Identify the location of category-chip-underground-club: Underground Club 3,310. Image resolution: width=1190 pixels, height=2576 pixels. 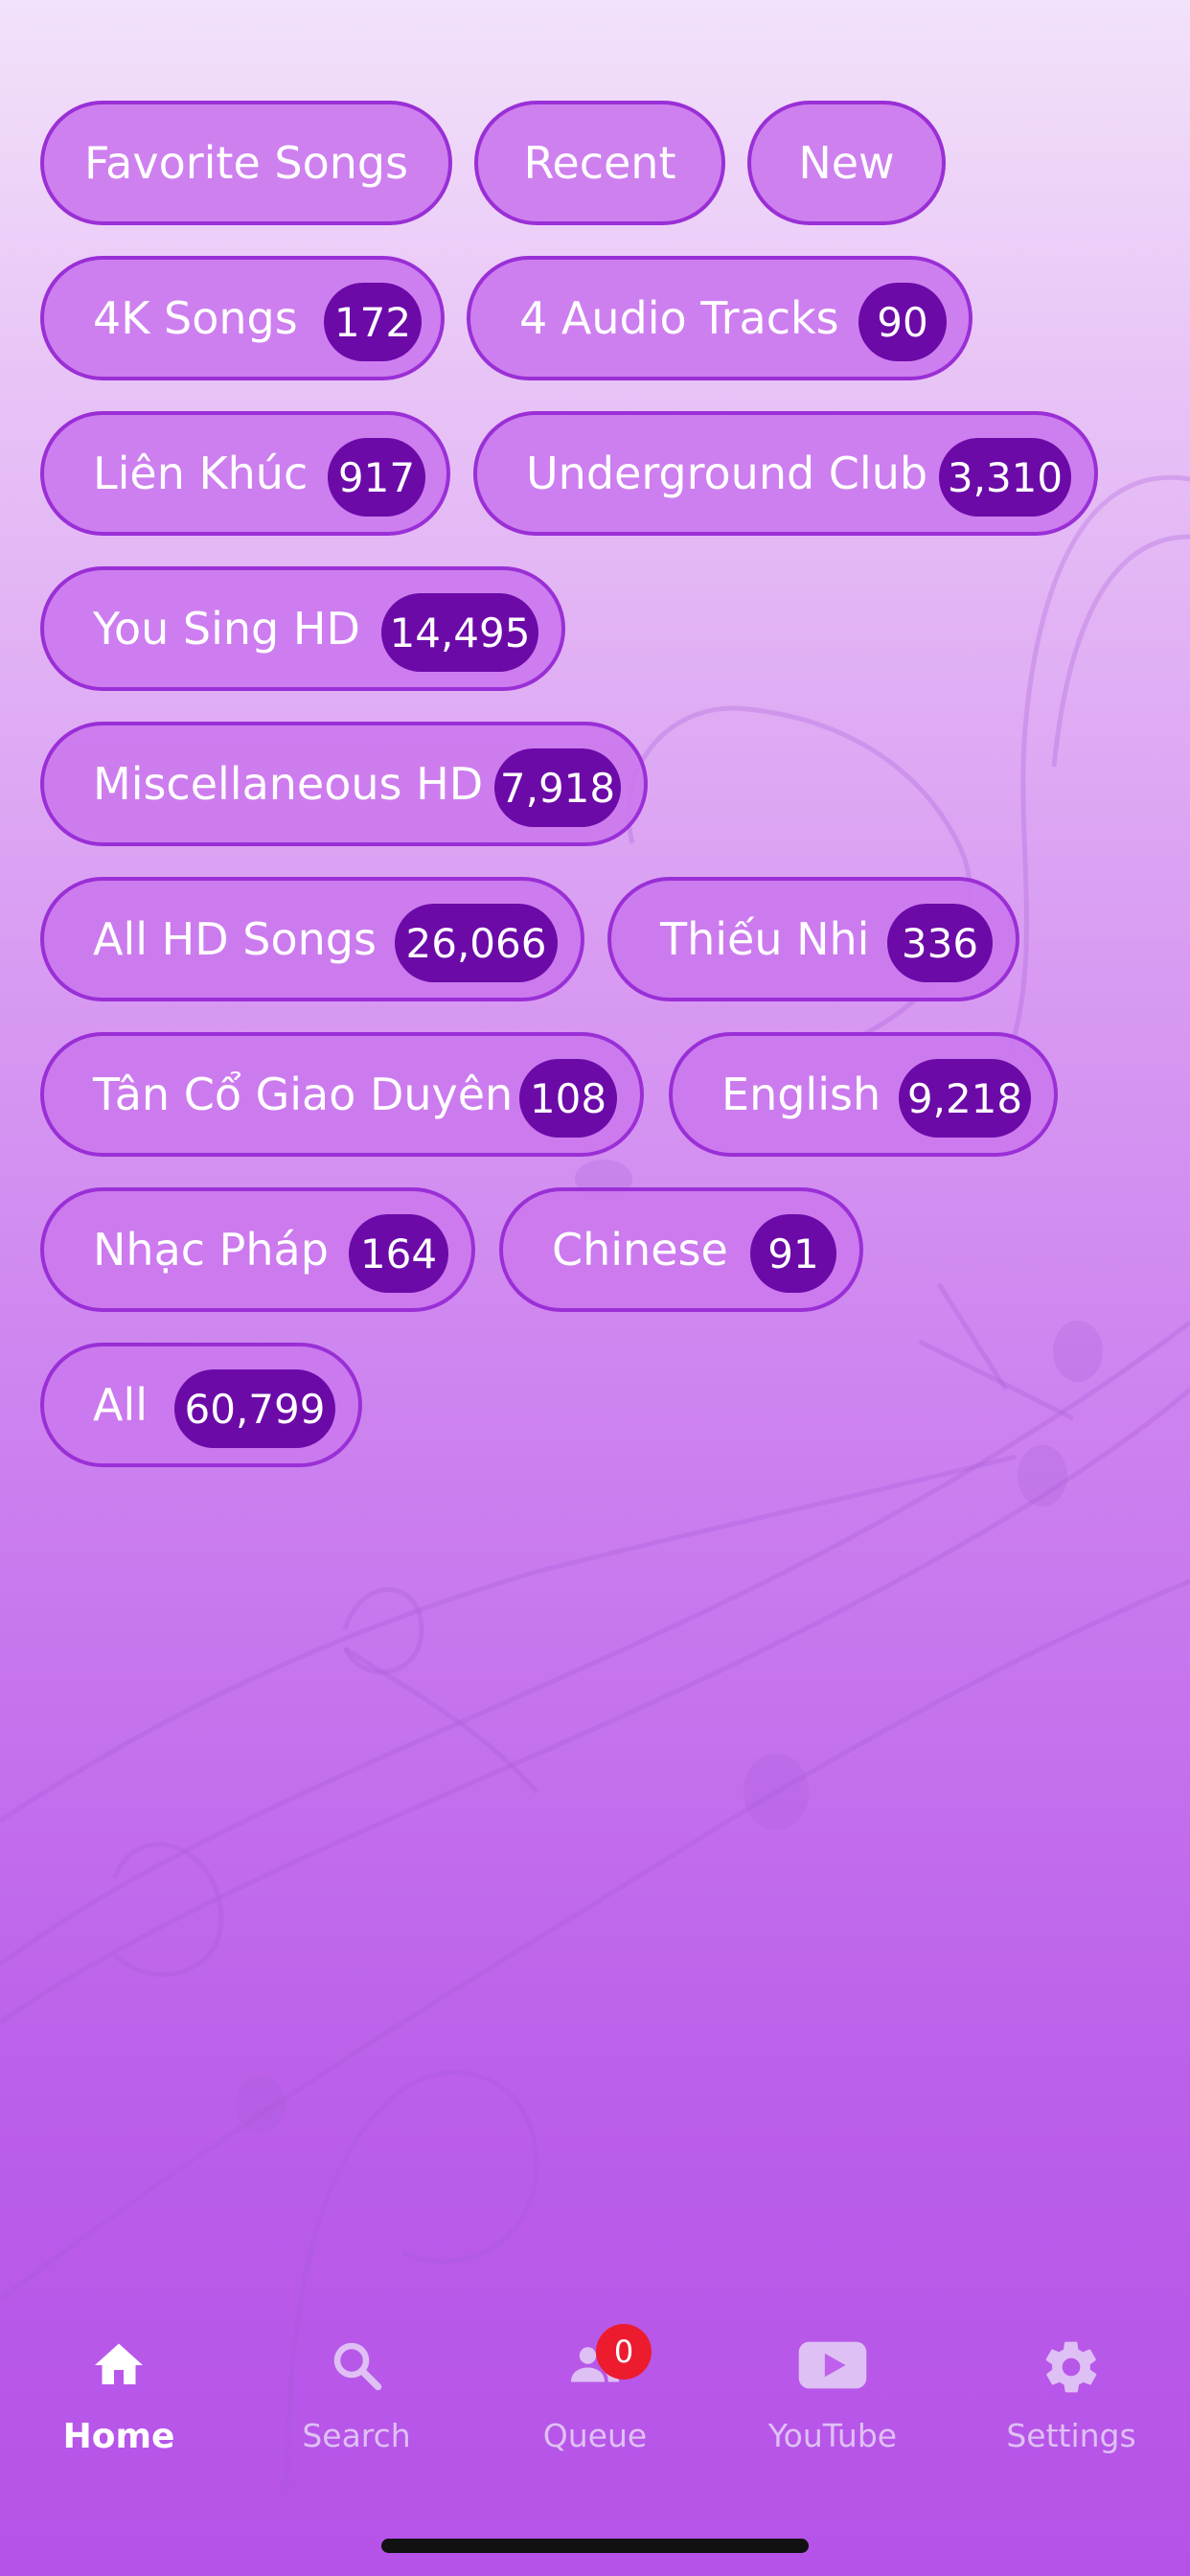
(786, 473).